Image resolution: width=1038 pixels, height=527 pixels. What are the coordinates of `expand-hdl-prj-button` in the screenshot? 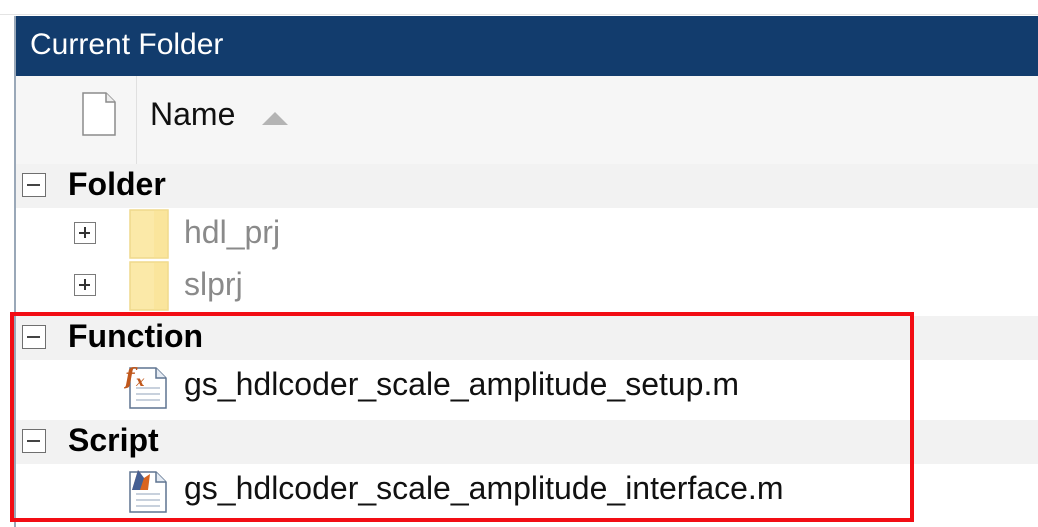 It's located at (85, 233).